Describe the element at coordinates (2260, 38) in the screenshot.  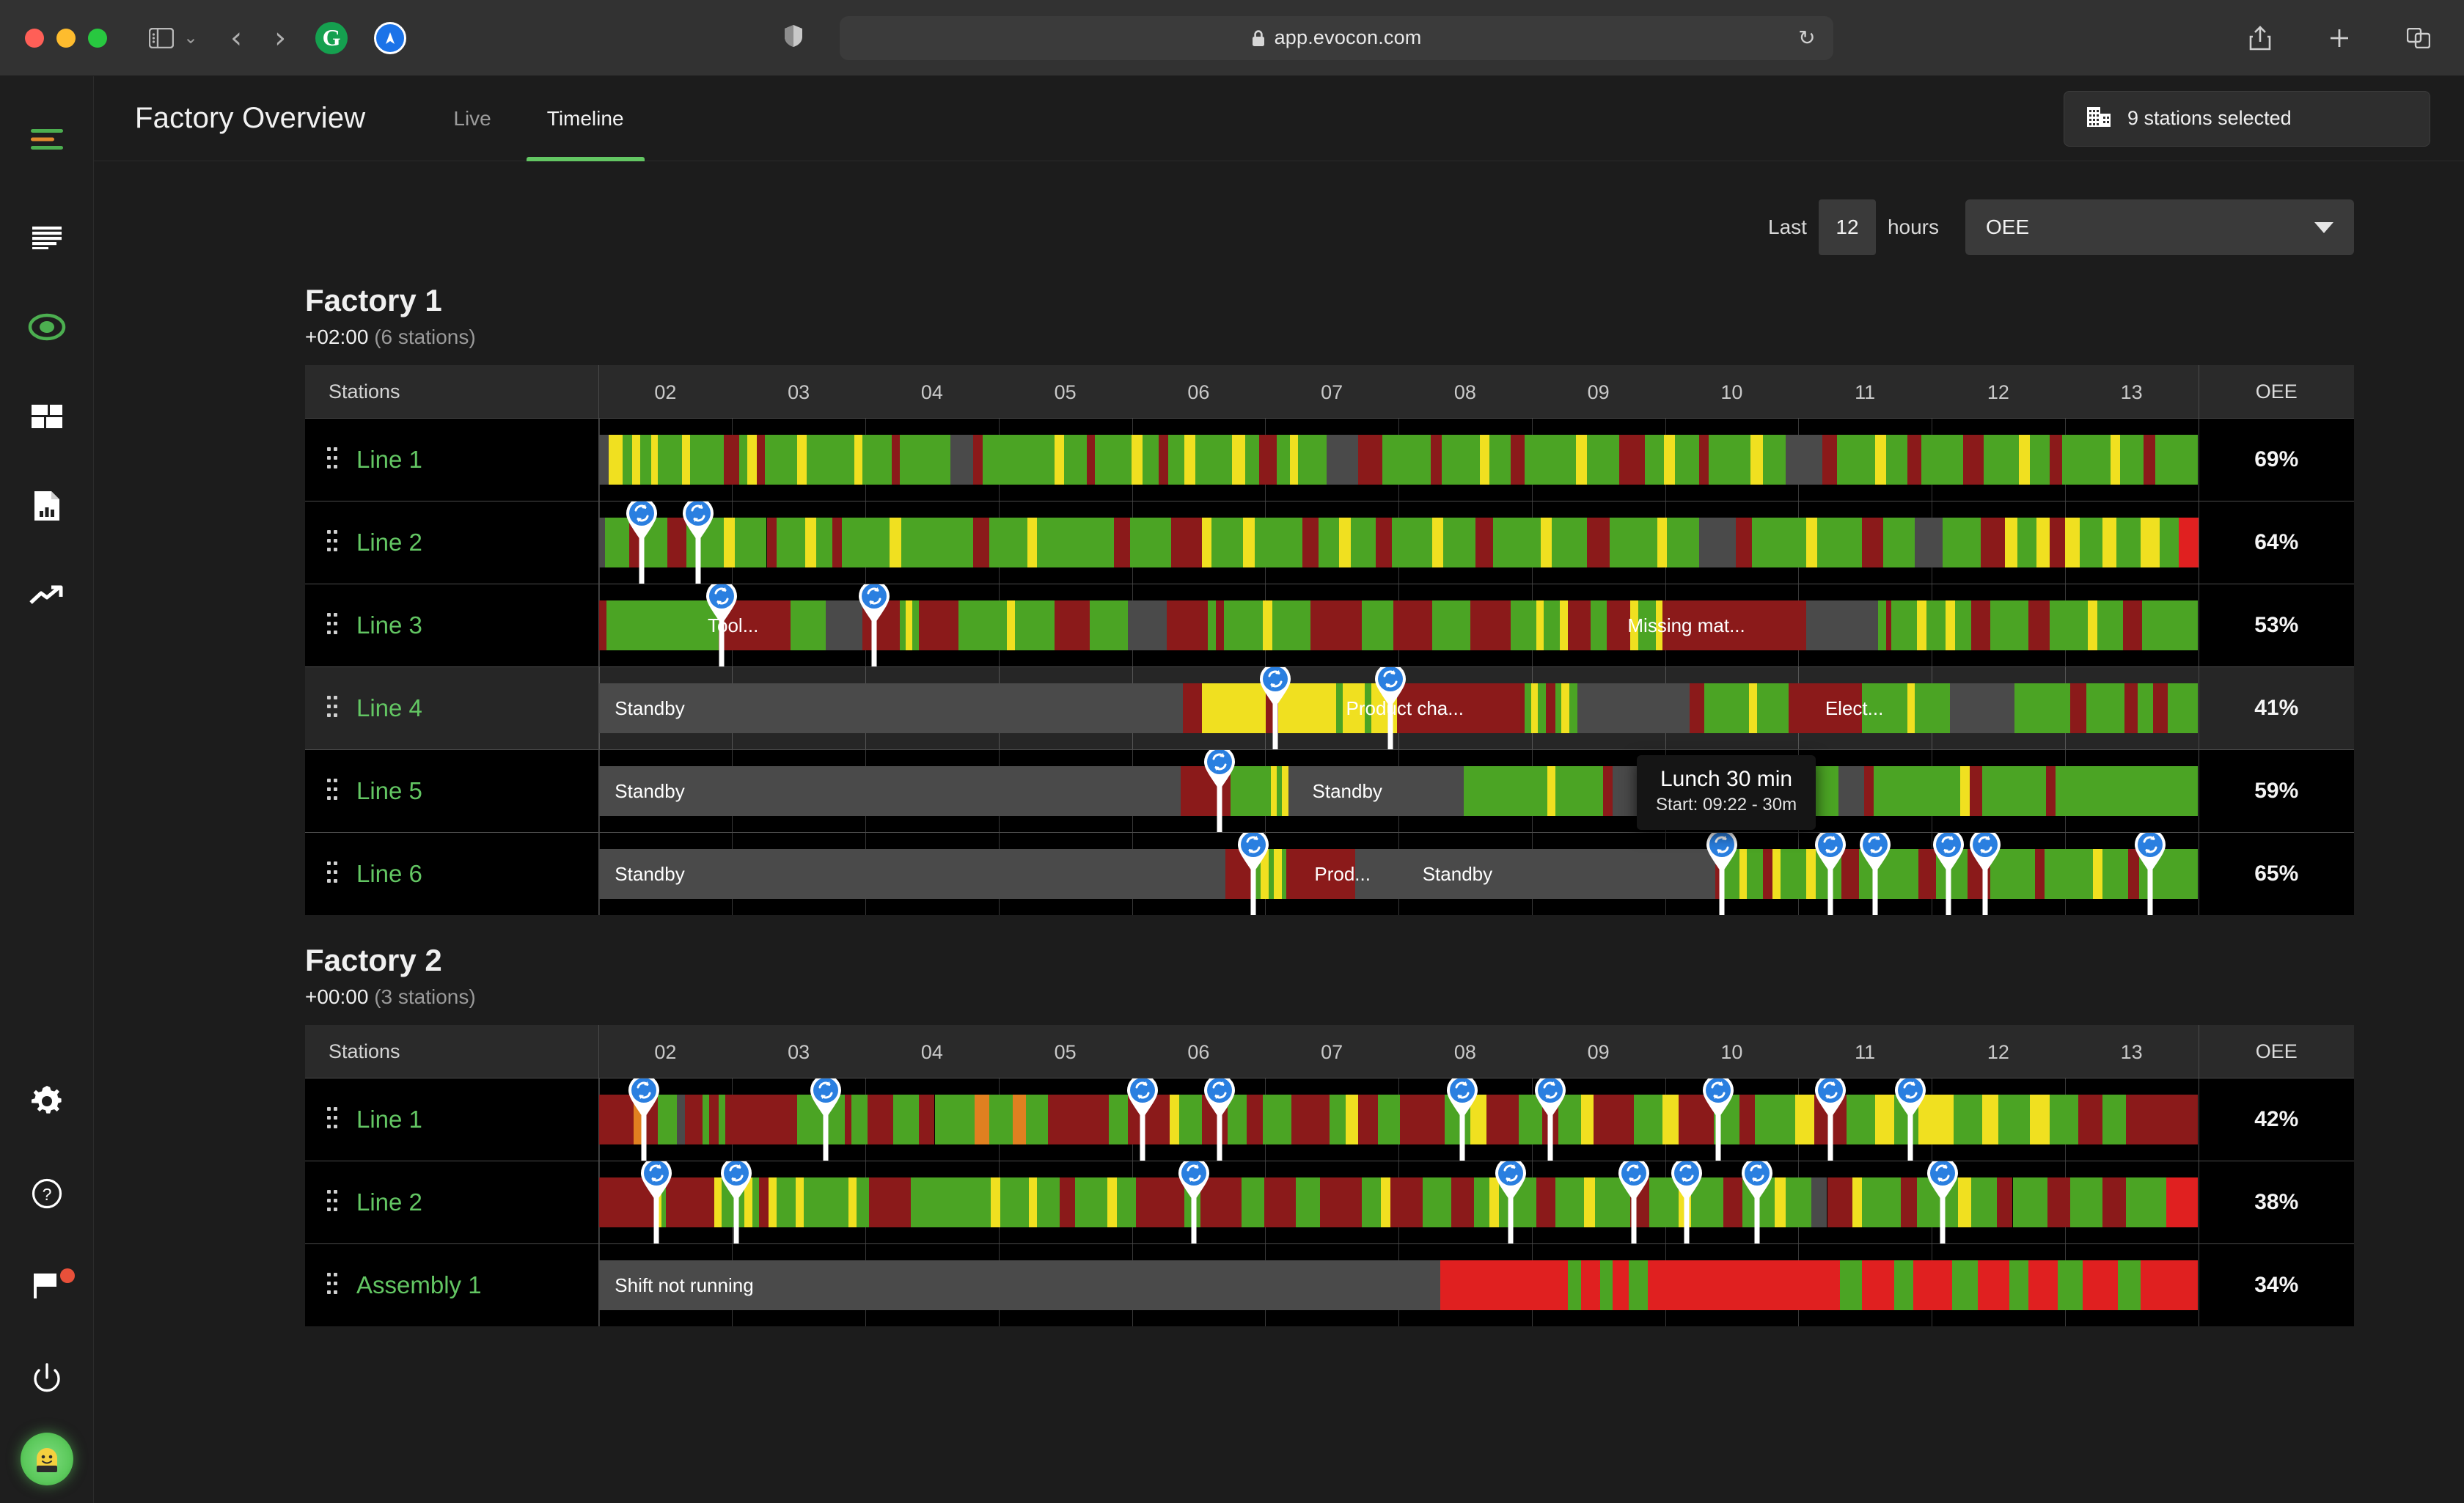
I see `share-icon` at that location.